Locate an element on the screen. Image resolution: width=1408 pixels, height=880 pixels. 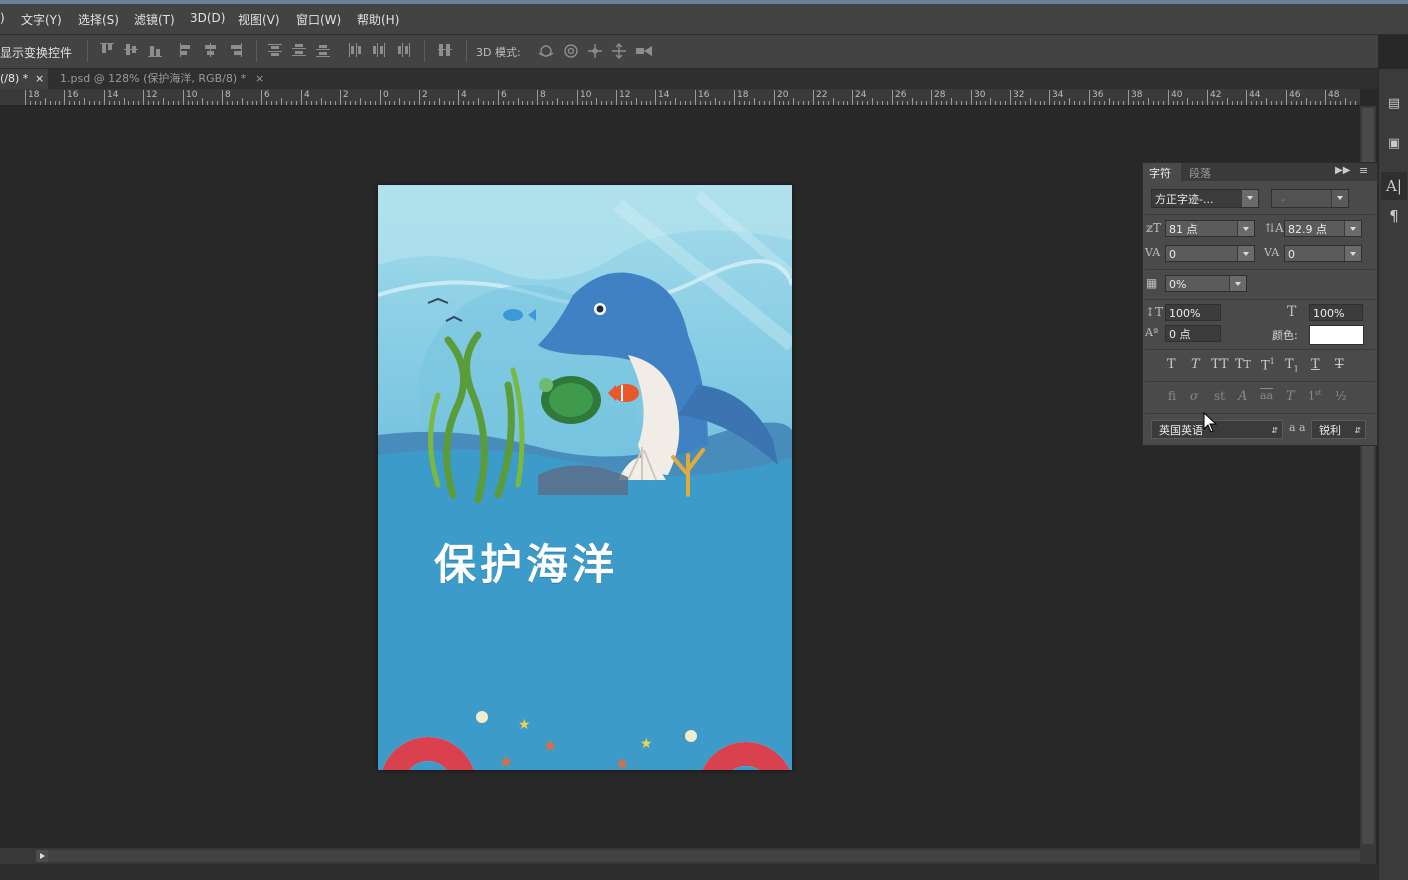
align-right-icon is located at coordinates (235, 50).